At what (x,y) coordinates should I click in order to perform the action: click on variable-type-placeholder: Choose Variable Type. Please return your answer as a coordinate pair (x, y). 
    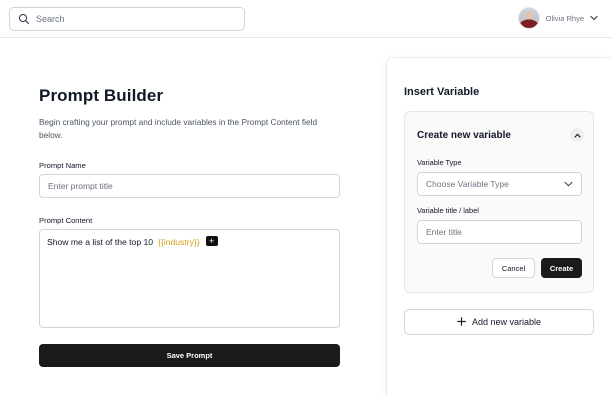
    Looking at the image, I should click on (467, 184).